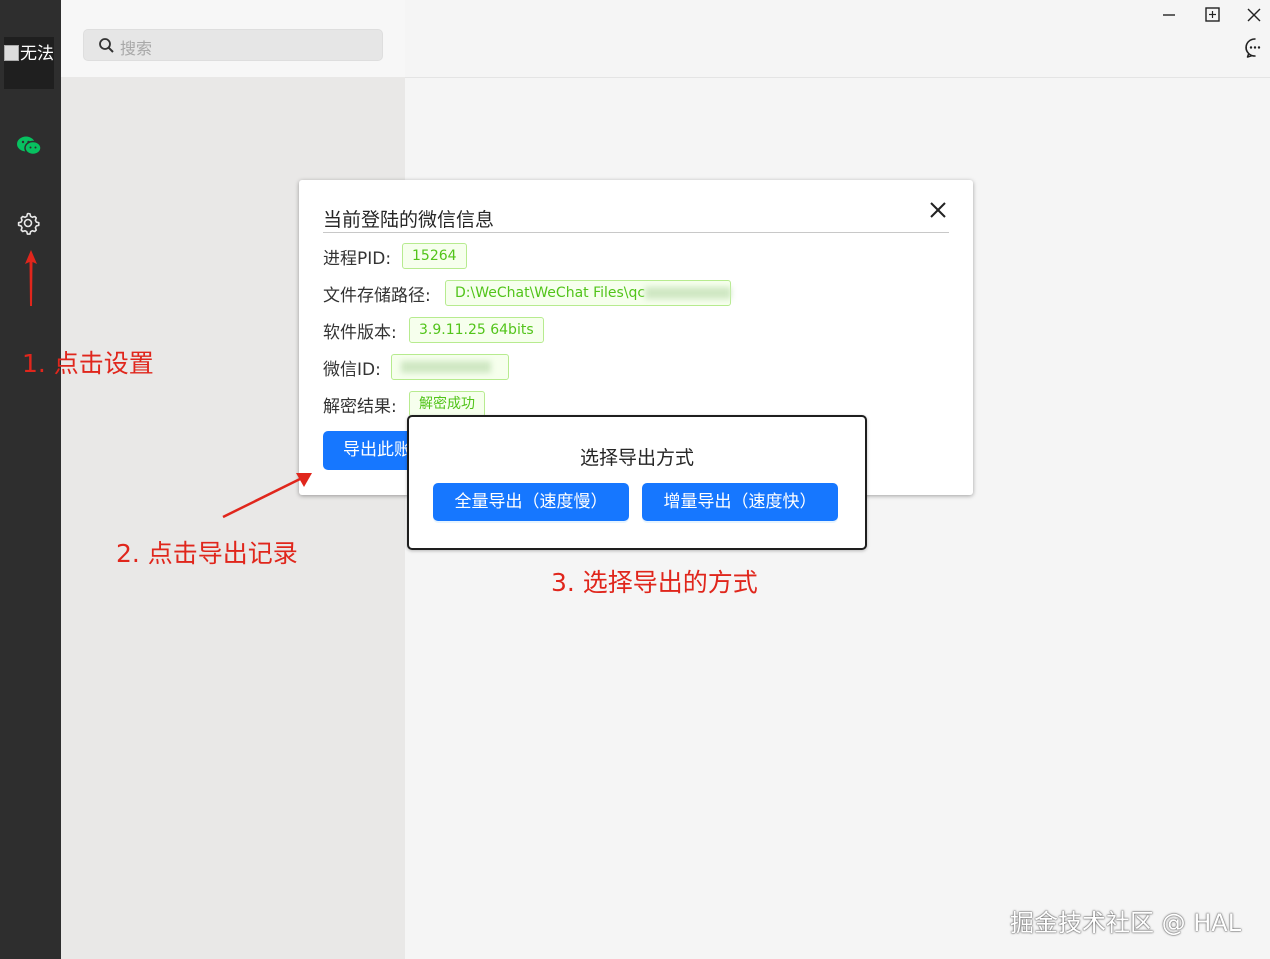  I want to click on decrypt-result-value: 解密成功, so click(447, 404).